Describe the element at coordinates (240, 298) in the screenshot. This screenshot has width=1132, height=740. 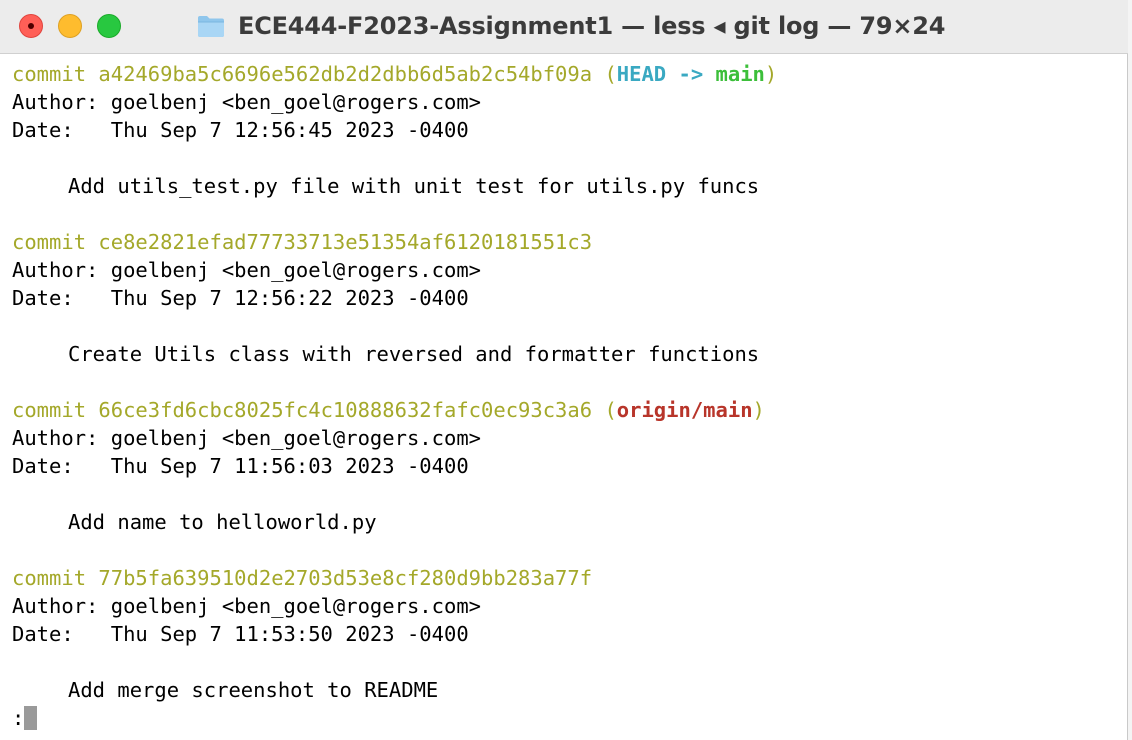
I see `date-line: Date: Thu Sep 7 12:56:22 2023 -0400` at that location.